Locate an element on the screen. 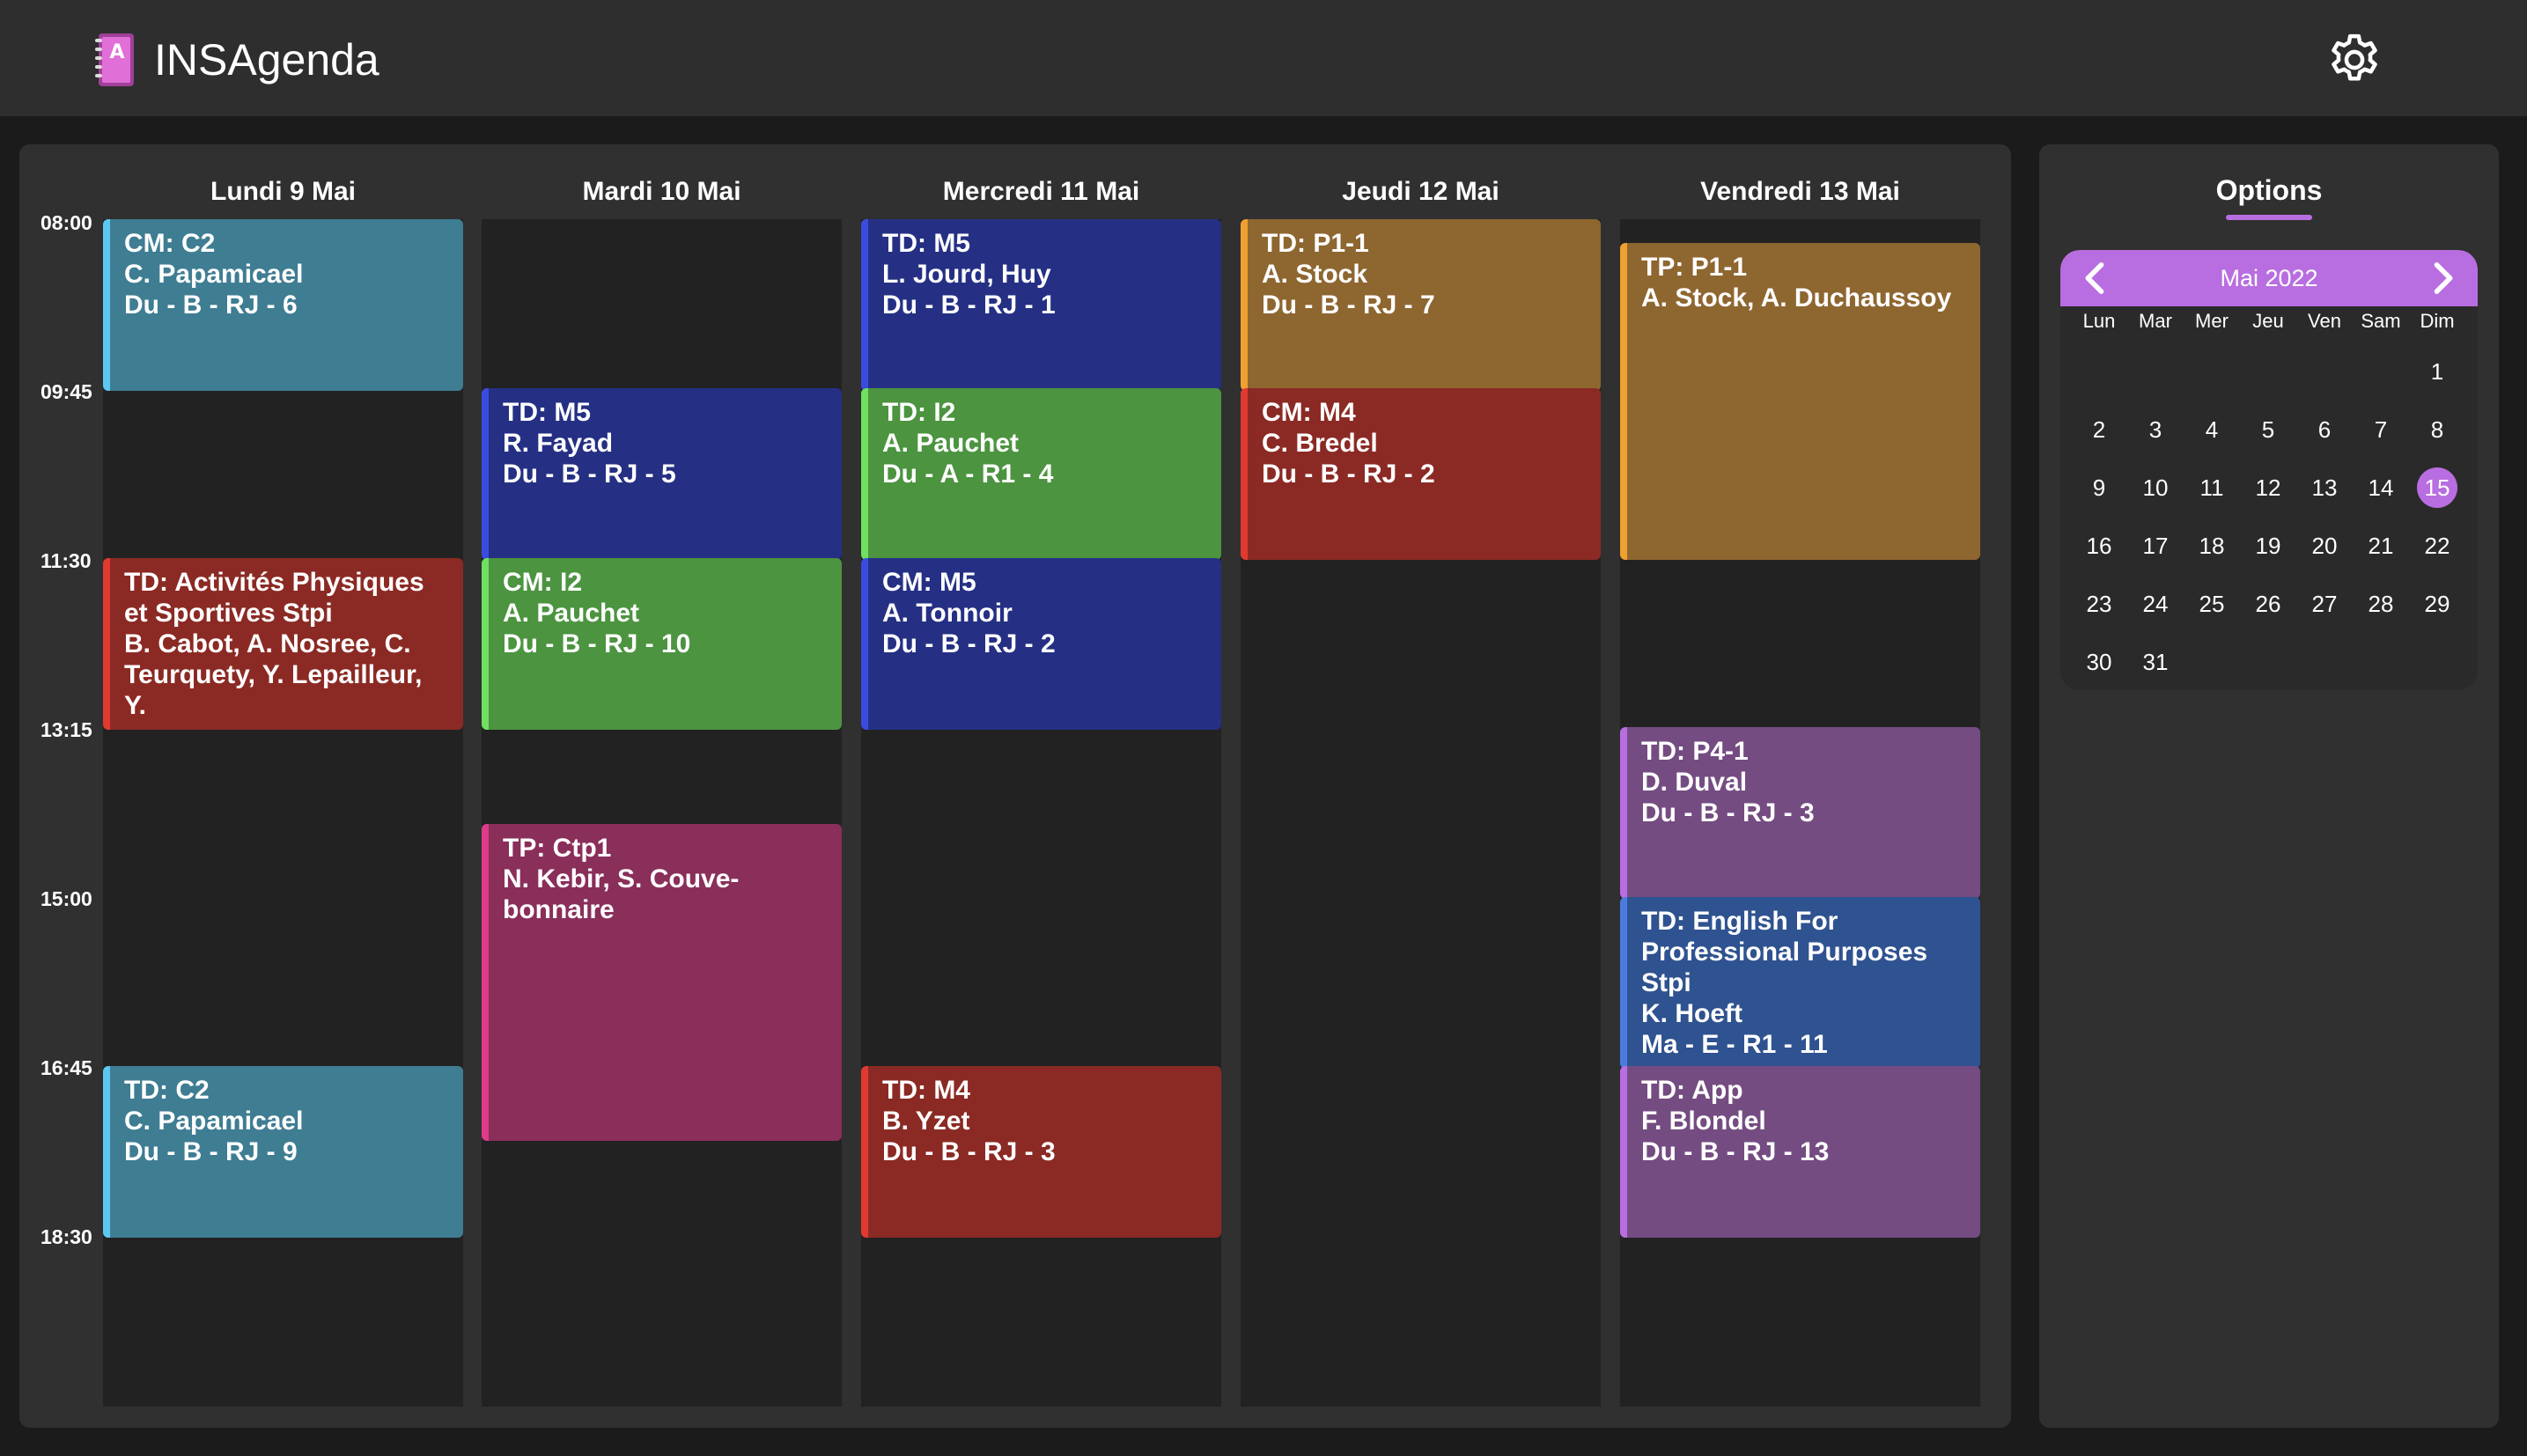 This screenshot has height=1456, width=2527. event-detail: Du - B - RJ - 1 is located at coordinates (969, 305).